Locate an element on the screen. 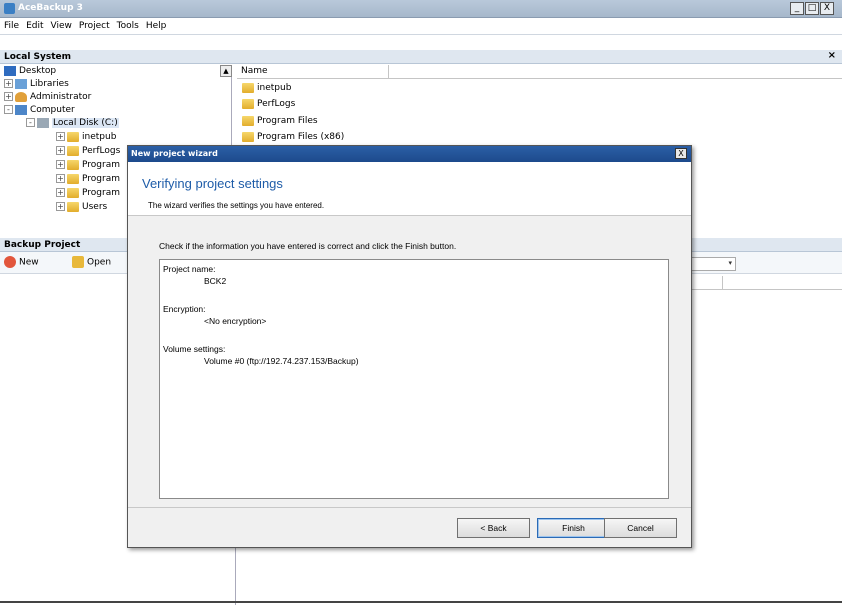  menu-edit: Edit is located at coordinates (34, 24).